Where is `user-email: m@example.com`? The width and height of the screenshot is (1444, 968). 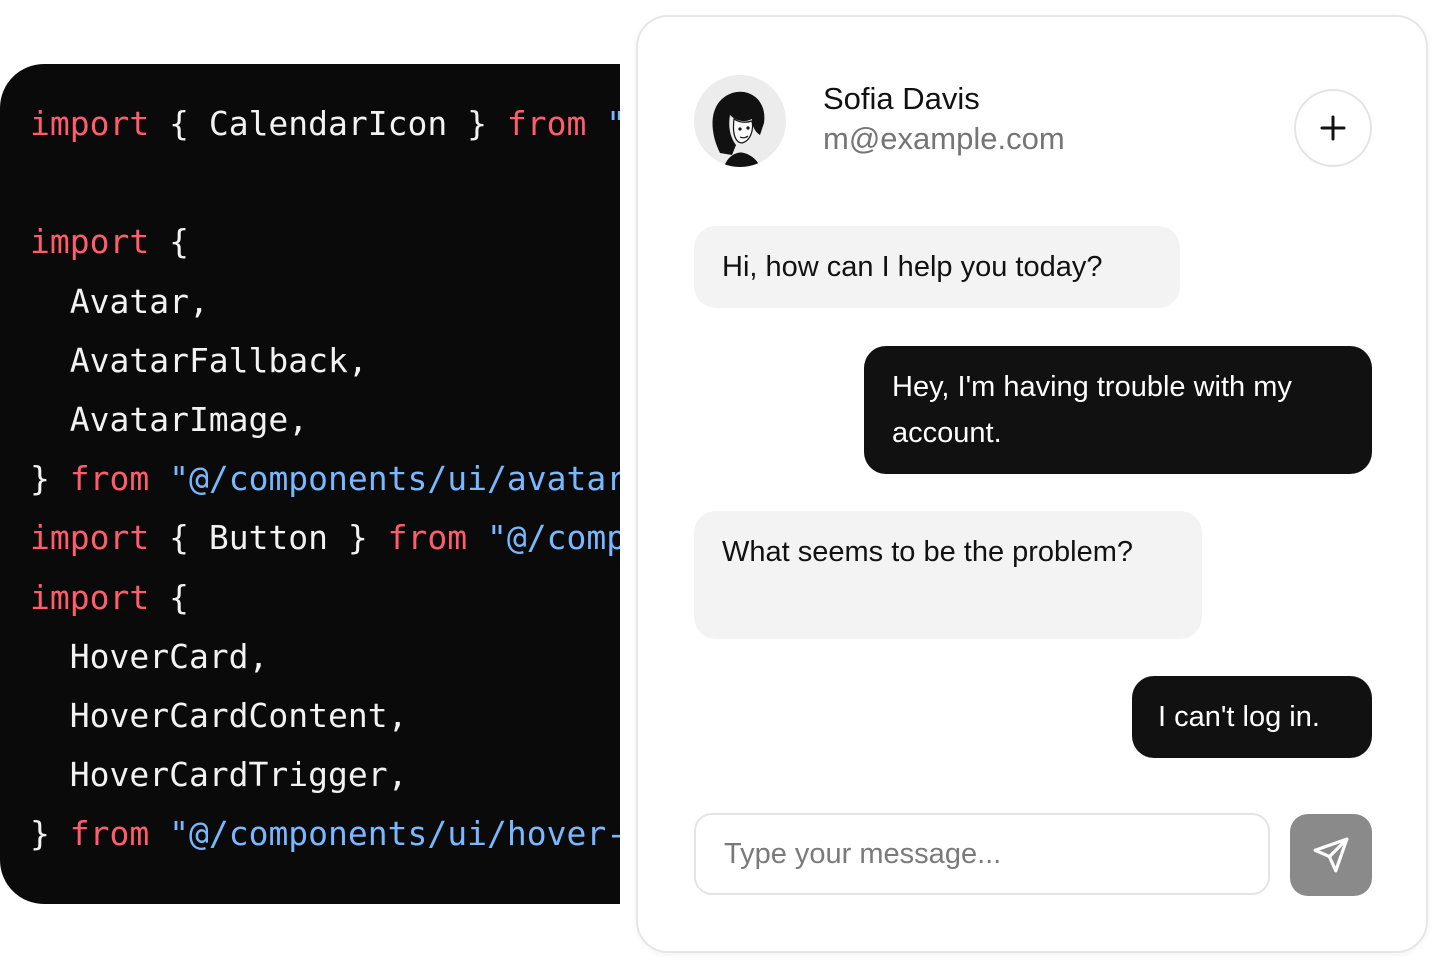
user-email: m@example.com is located at coordinates (944, 138).